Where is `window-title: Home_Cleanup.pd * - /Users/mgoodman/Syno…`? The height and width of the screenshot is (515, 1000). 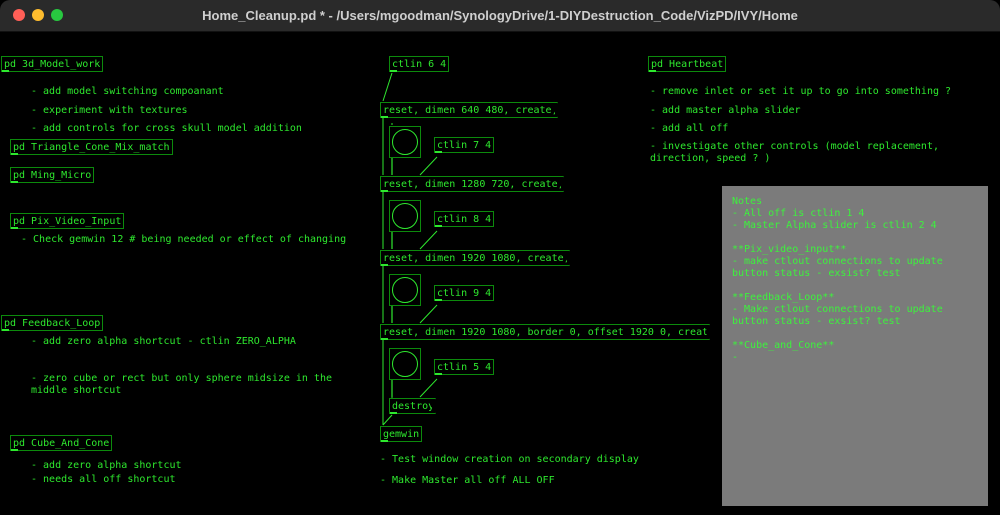
window-title: Home_Cleanup.pd * - /Users/mgoodman/Syno… is located at coordinates (500, 15).